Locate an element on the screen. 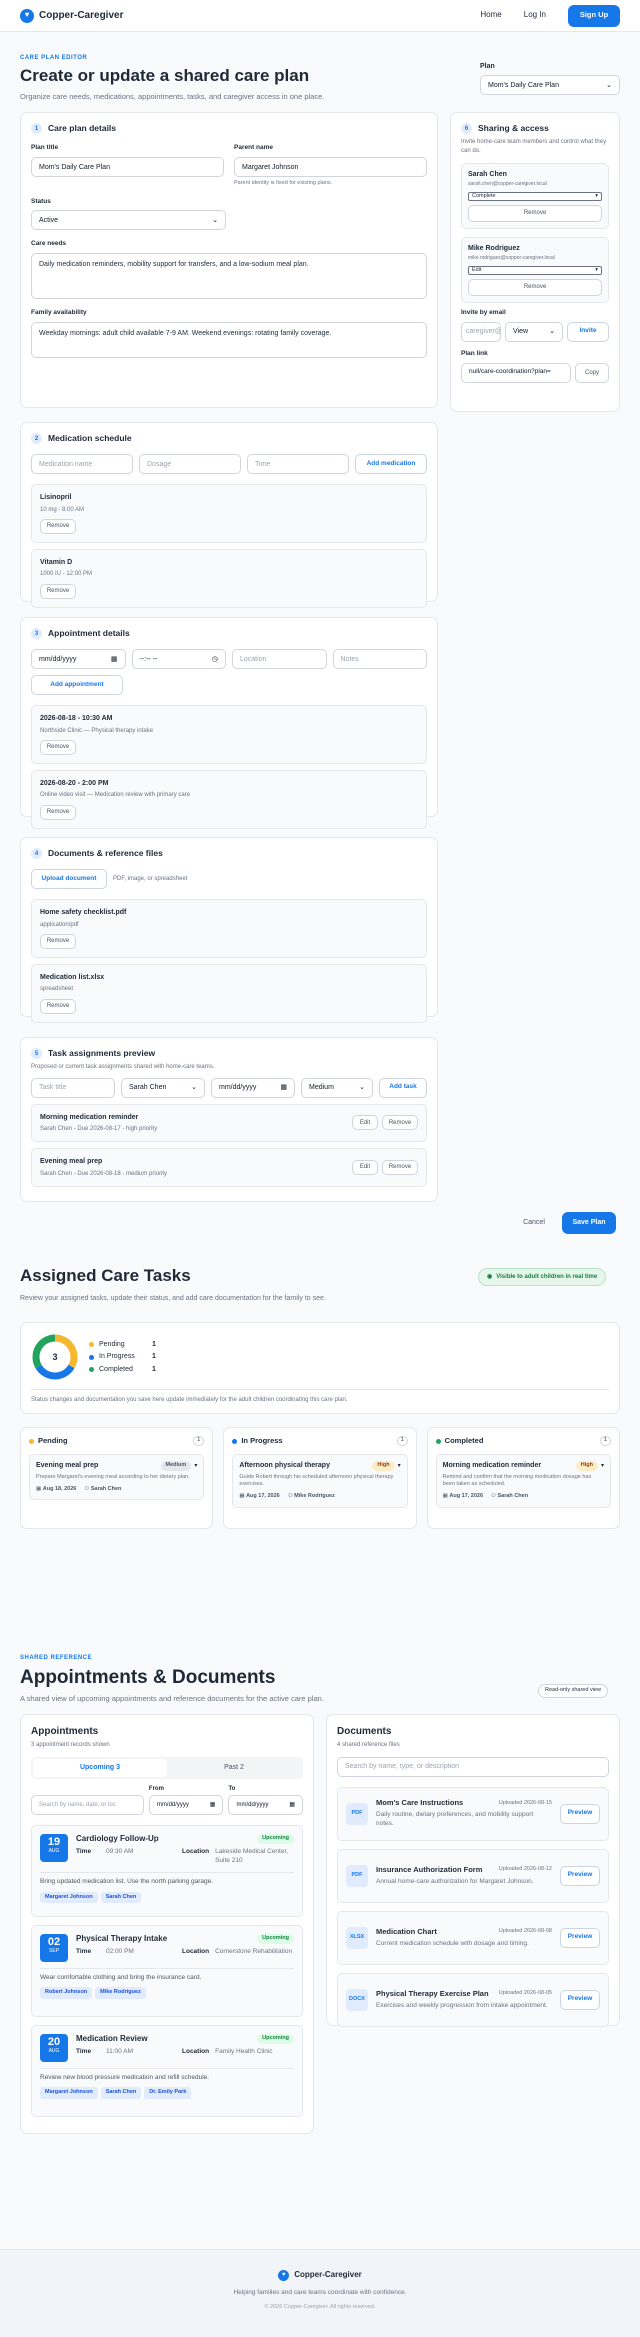 The width and height of the screenshot is (640, 2337). upload-document-button: Upload document is located at coordinates (69, 879).